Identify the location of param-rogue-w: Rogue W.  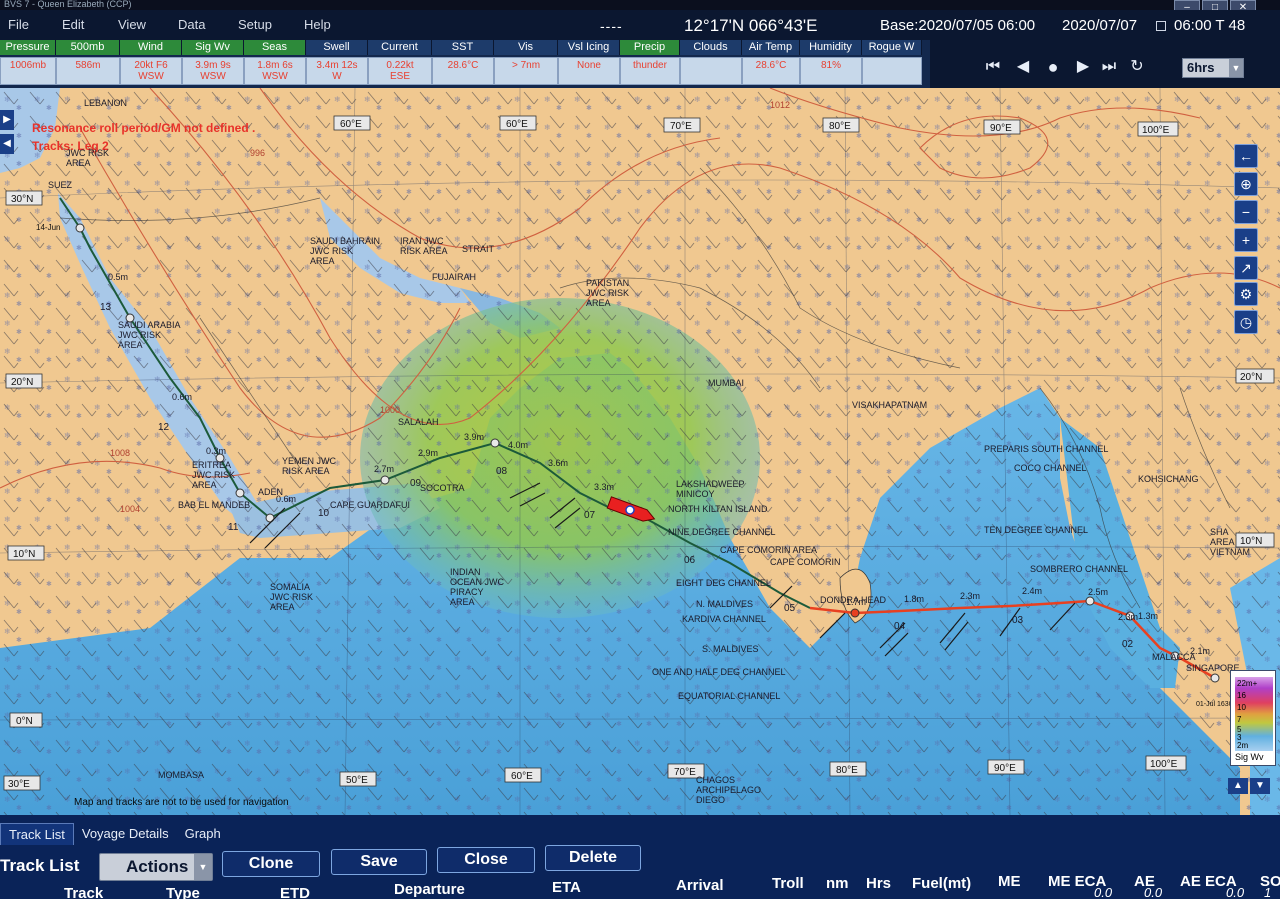
(892, 64).